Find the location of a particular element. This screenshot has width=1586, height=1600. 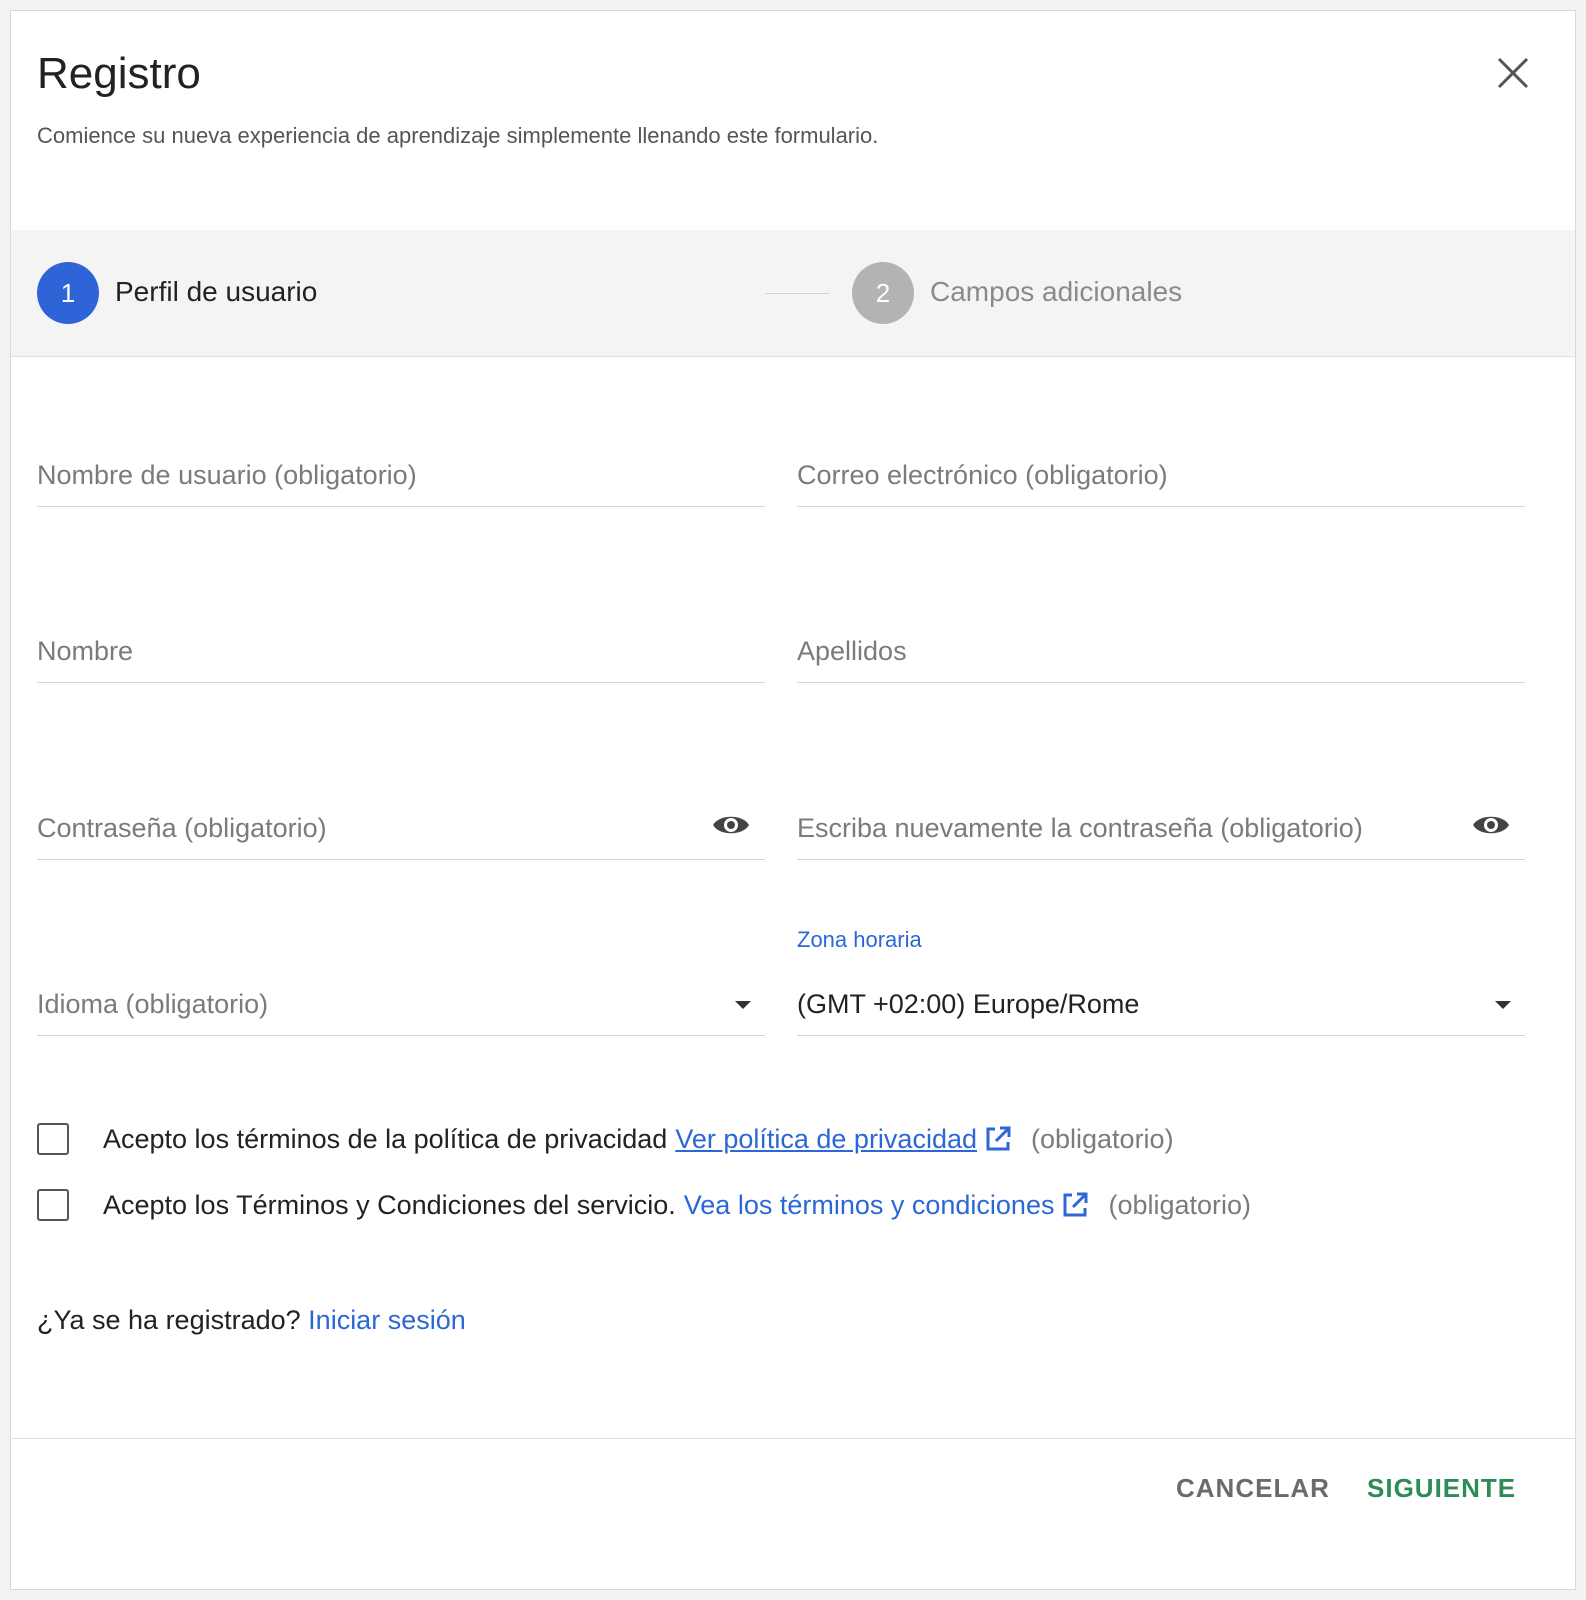

stepper: 1 Perfil de usuario 2 Campos adicionales is located at coordinates (793, 293).